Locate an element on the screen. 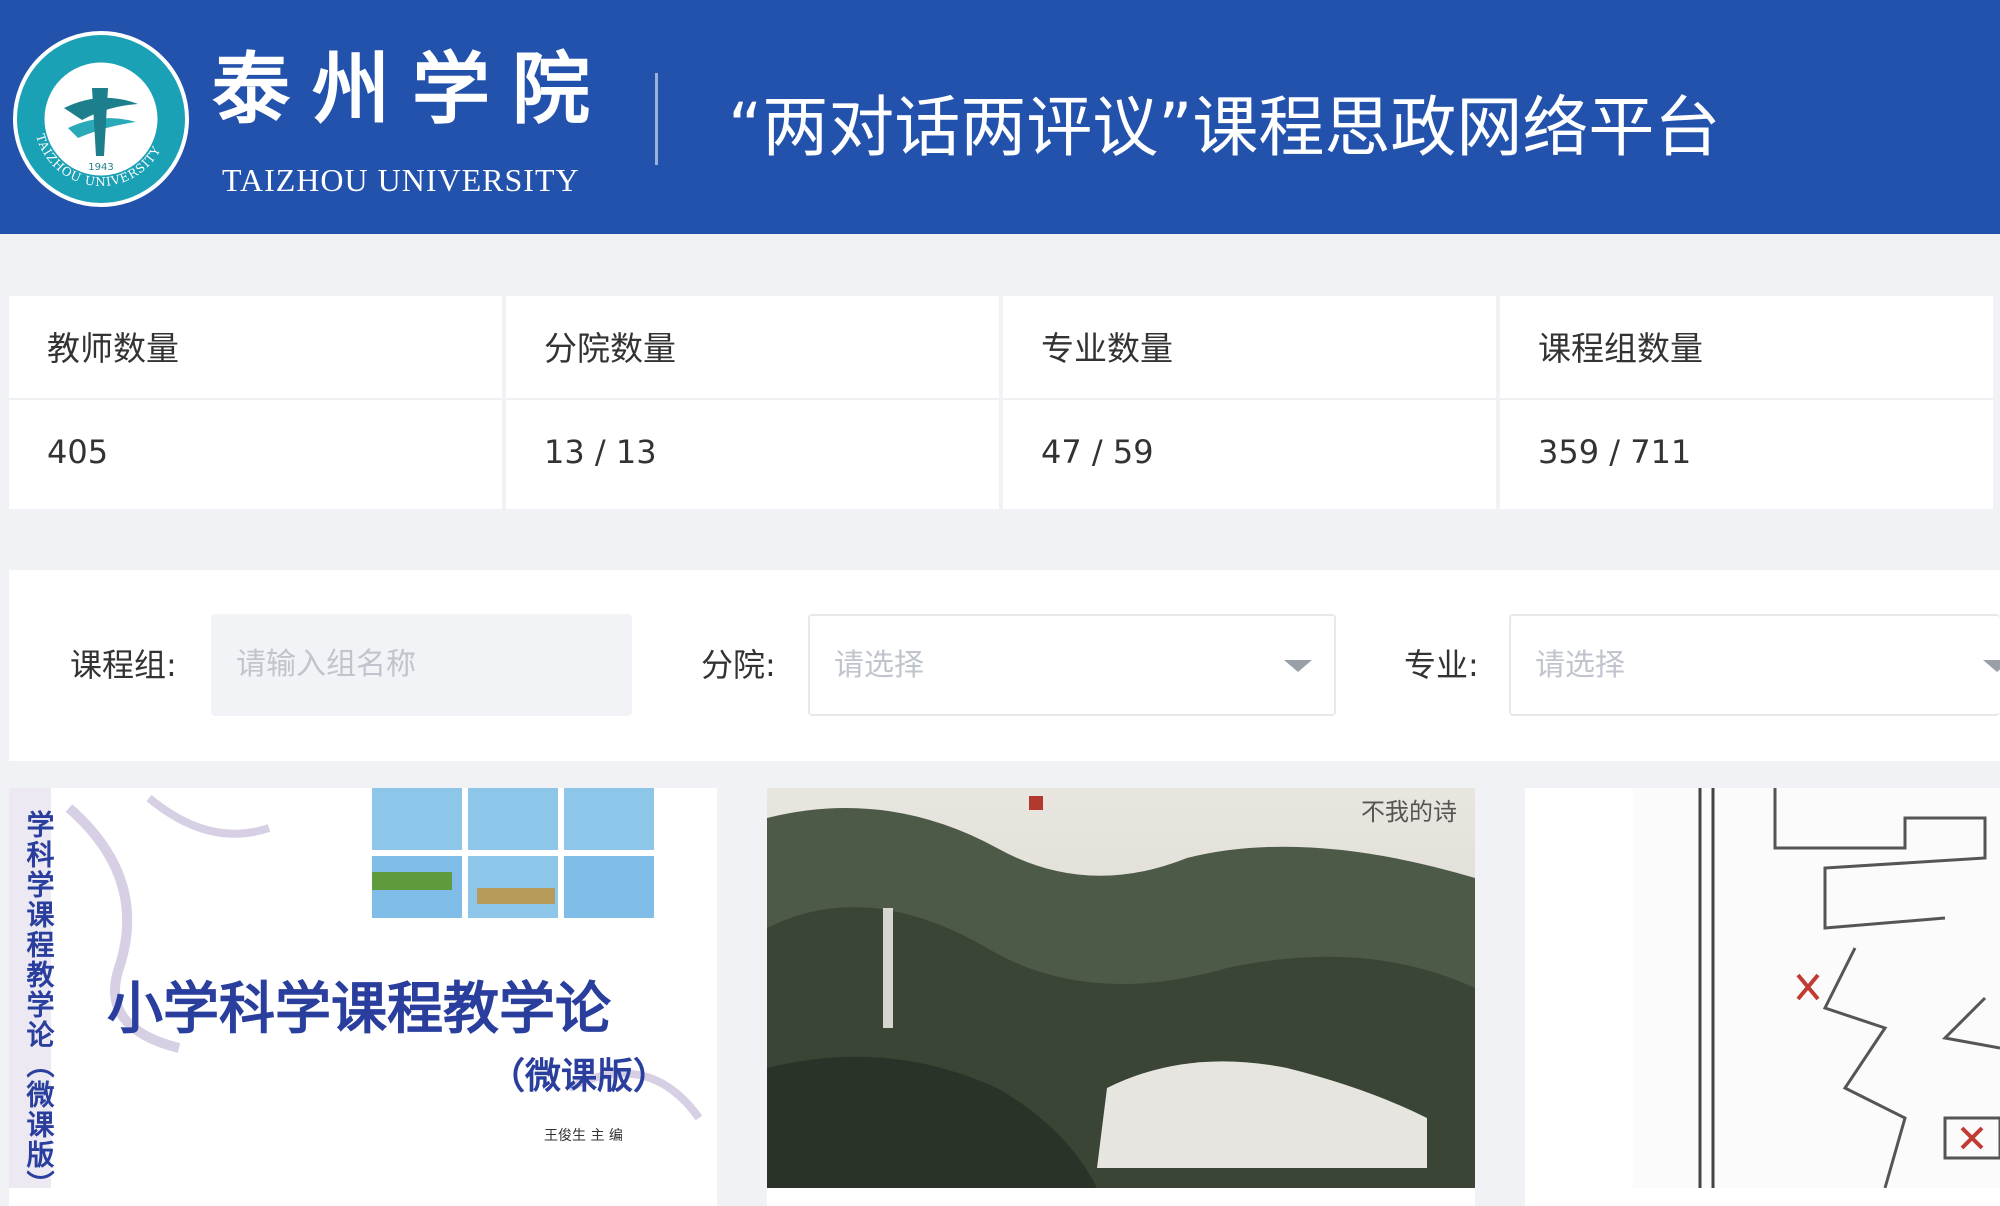 This screenshot has width=2000, height=1206. course-cover-image is located at coordinates (1762, 988).